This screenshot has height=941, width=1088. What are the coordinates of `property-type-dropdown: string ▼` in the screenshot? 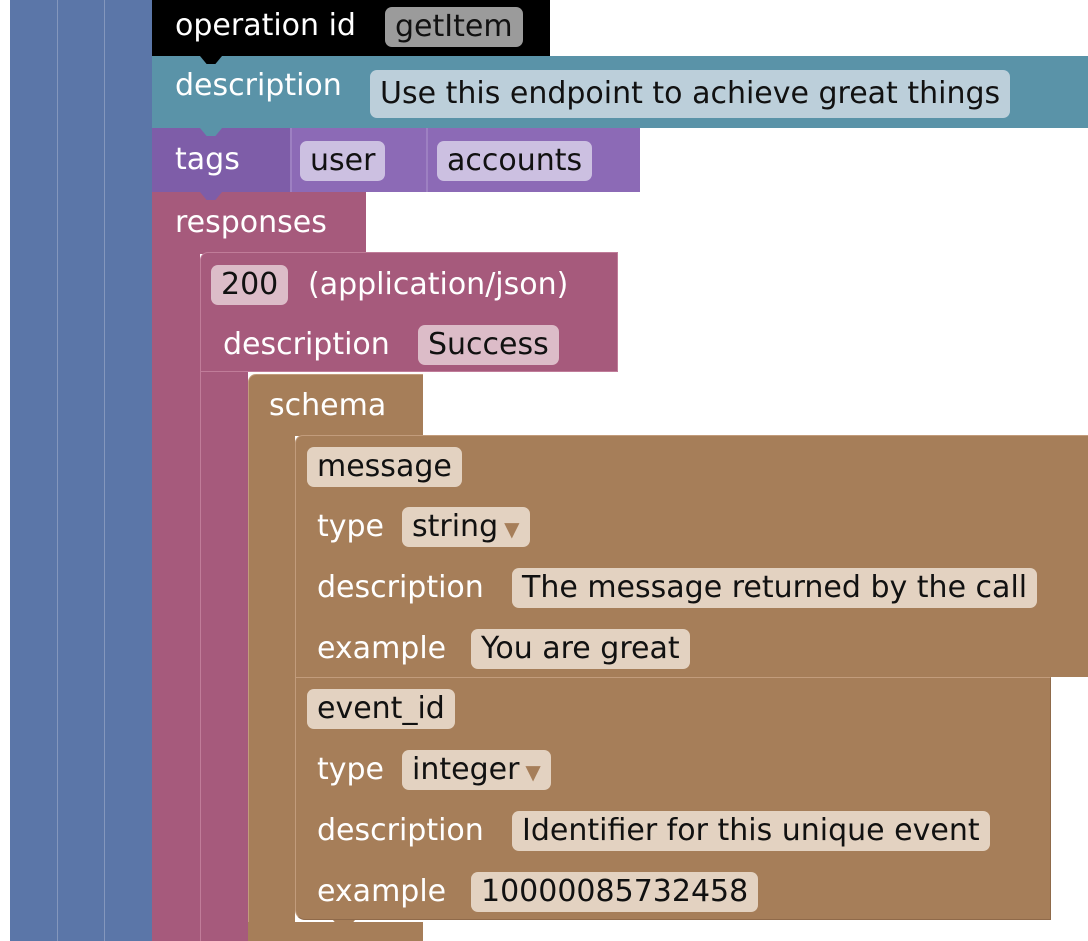 It's located at (466, 527).